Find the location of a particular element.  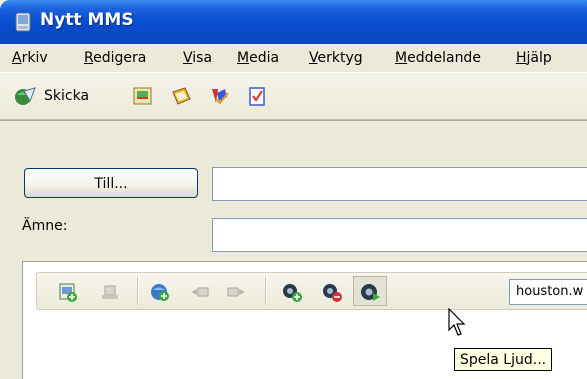

prev-slide-icon is located at coordinates (200, 292).